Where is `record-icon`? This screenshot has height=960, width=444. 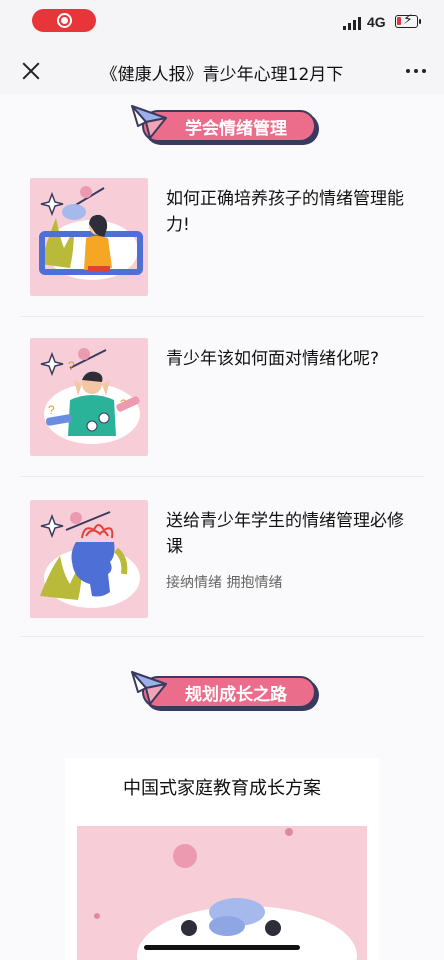 record-icon is located at coordinates (64, 20).